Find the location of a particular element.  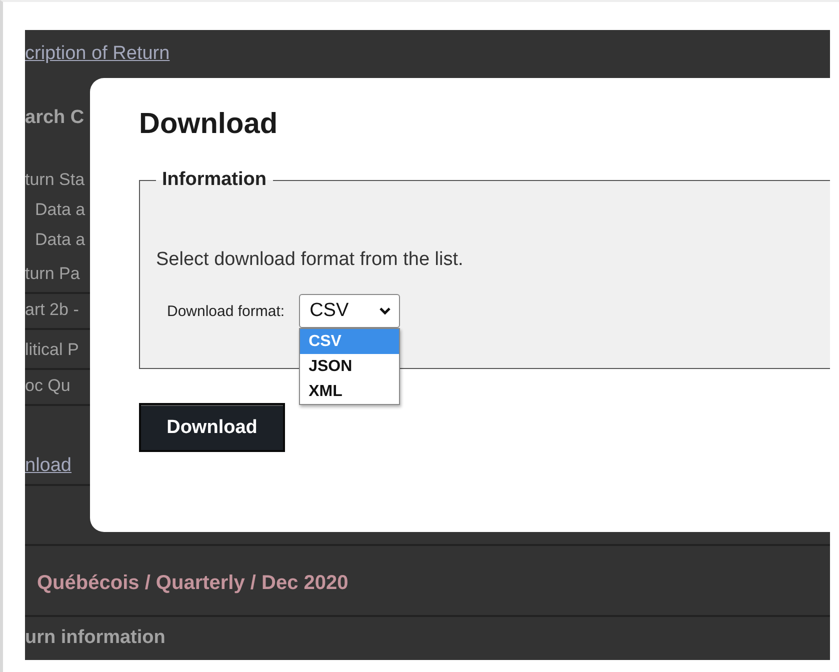

format-label: Download format: is located at coordinates (226, 311).